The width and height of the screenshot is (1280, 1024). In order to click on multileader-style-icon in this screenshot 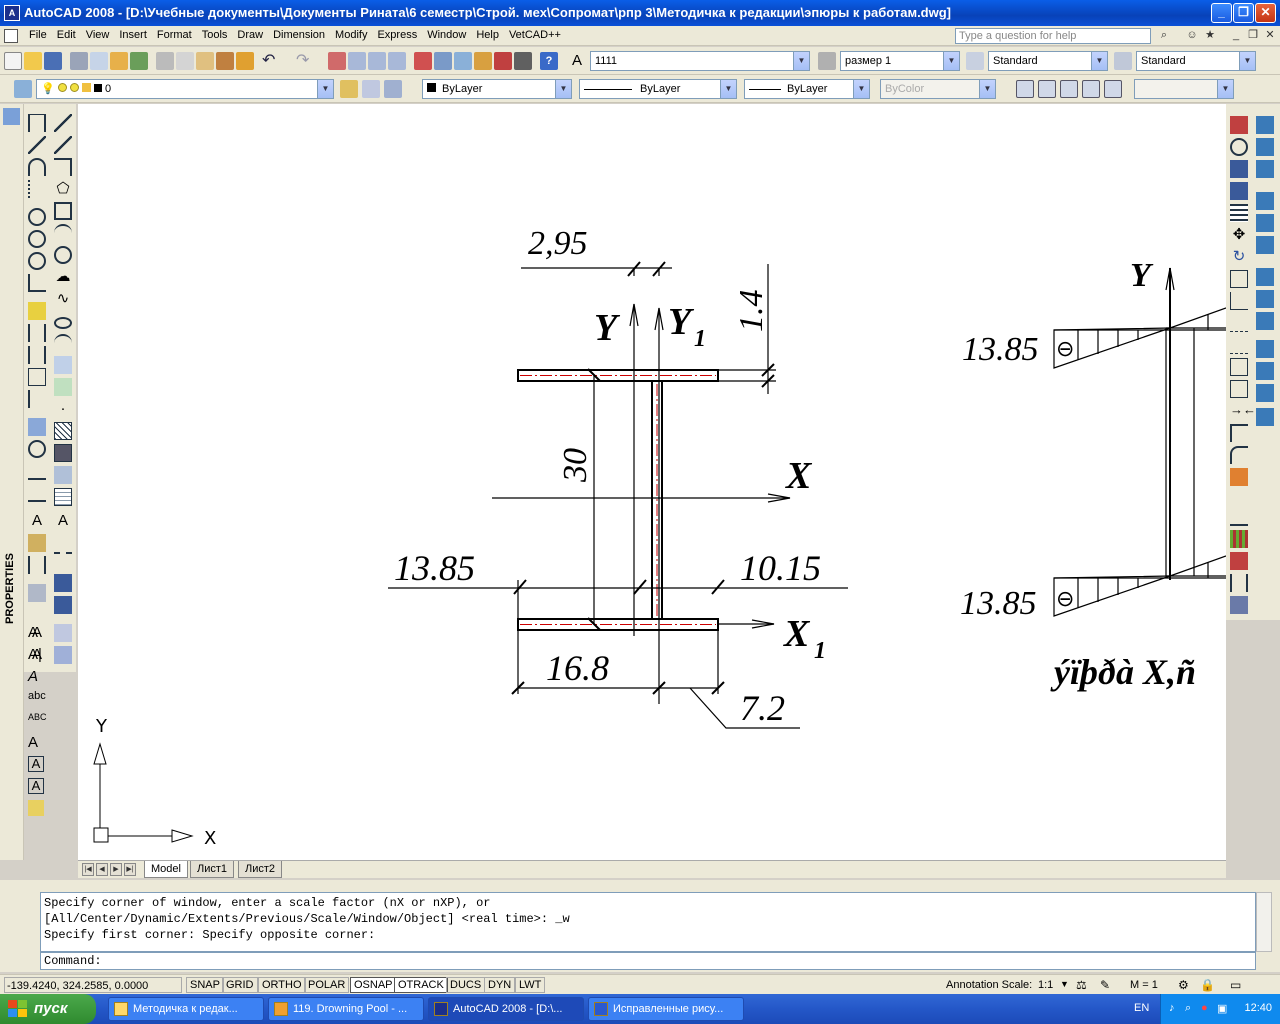, I will do `click(1123, 61)`.